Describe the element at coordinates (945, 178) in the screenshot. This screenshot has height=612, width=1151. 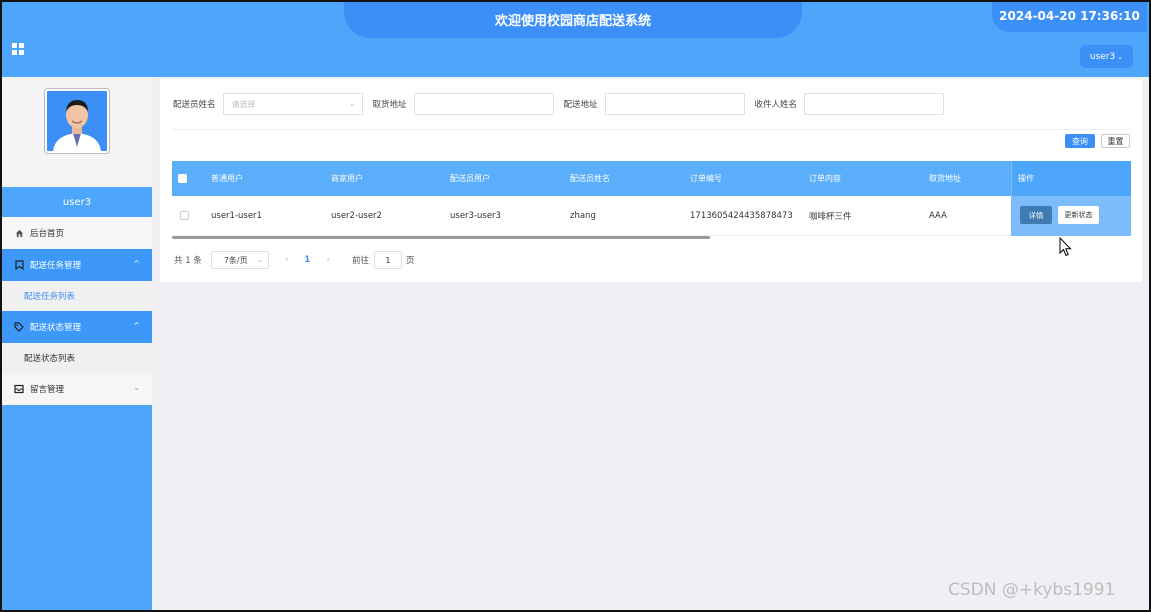
I see `column-header-pickup-address: 取货地址` at that location.